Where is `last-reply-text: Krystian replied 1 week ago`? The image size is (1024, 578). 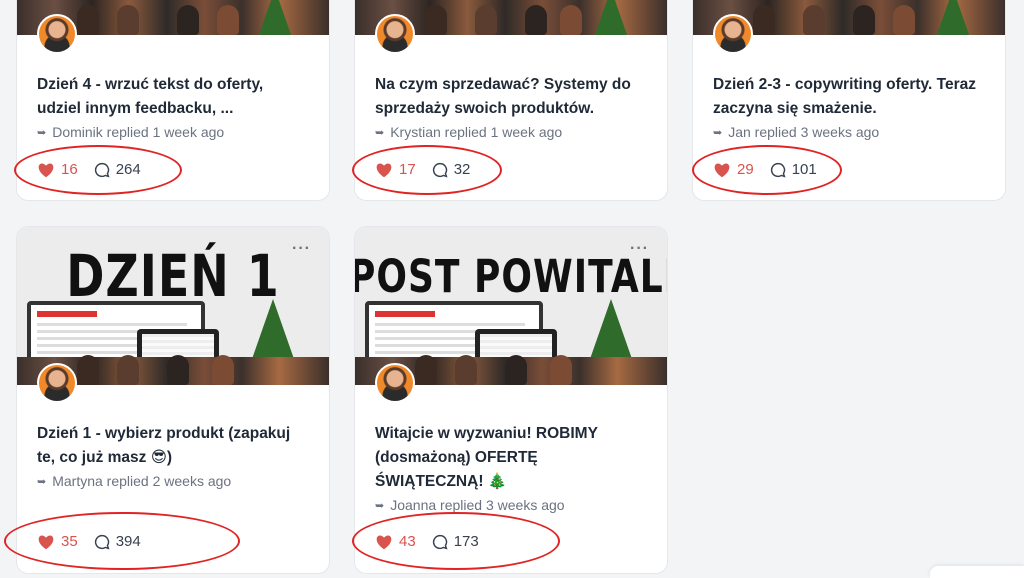
last-reply-text: Krystian replied 1 week ago is located at coordinates (476, 132).